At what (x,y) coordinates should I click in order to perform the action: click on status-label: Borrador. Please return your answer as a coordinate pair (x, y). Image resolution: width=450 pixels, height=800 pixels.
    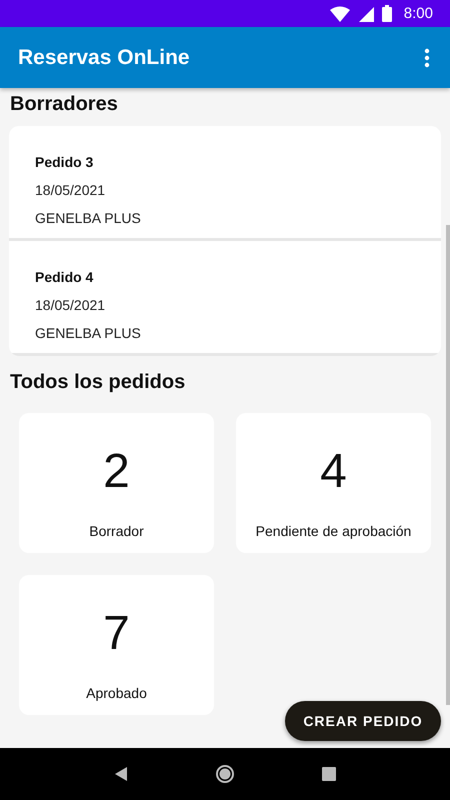
    Looking at the image, I should click on (116, 531).